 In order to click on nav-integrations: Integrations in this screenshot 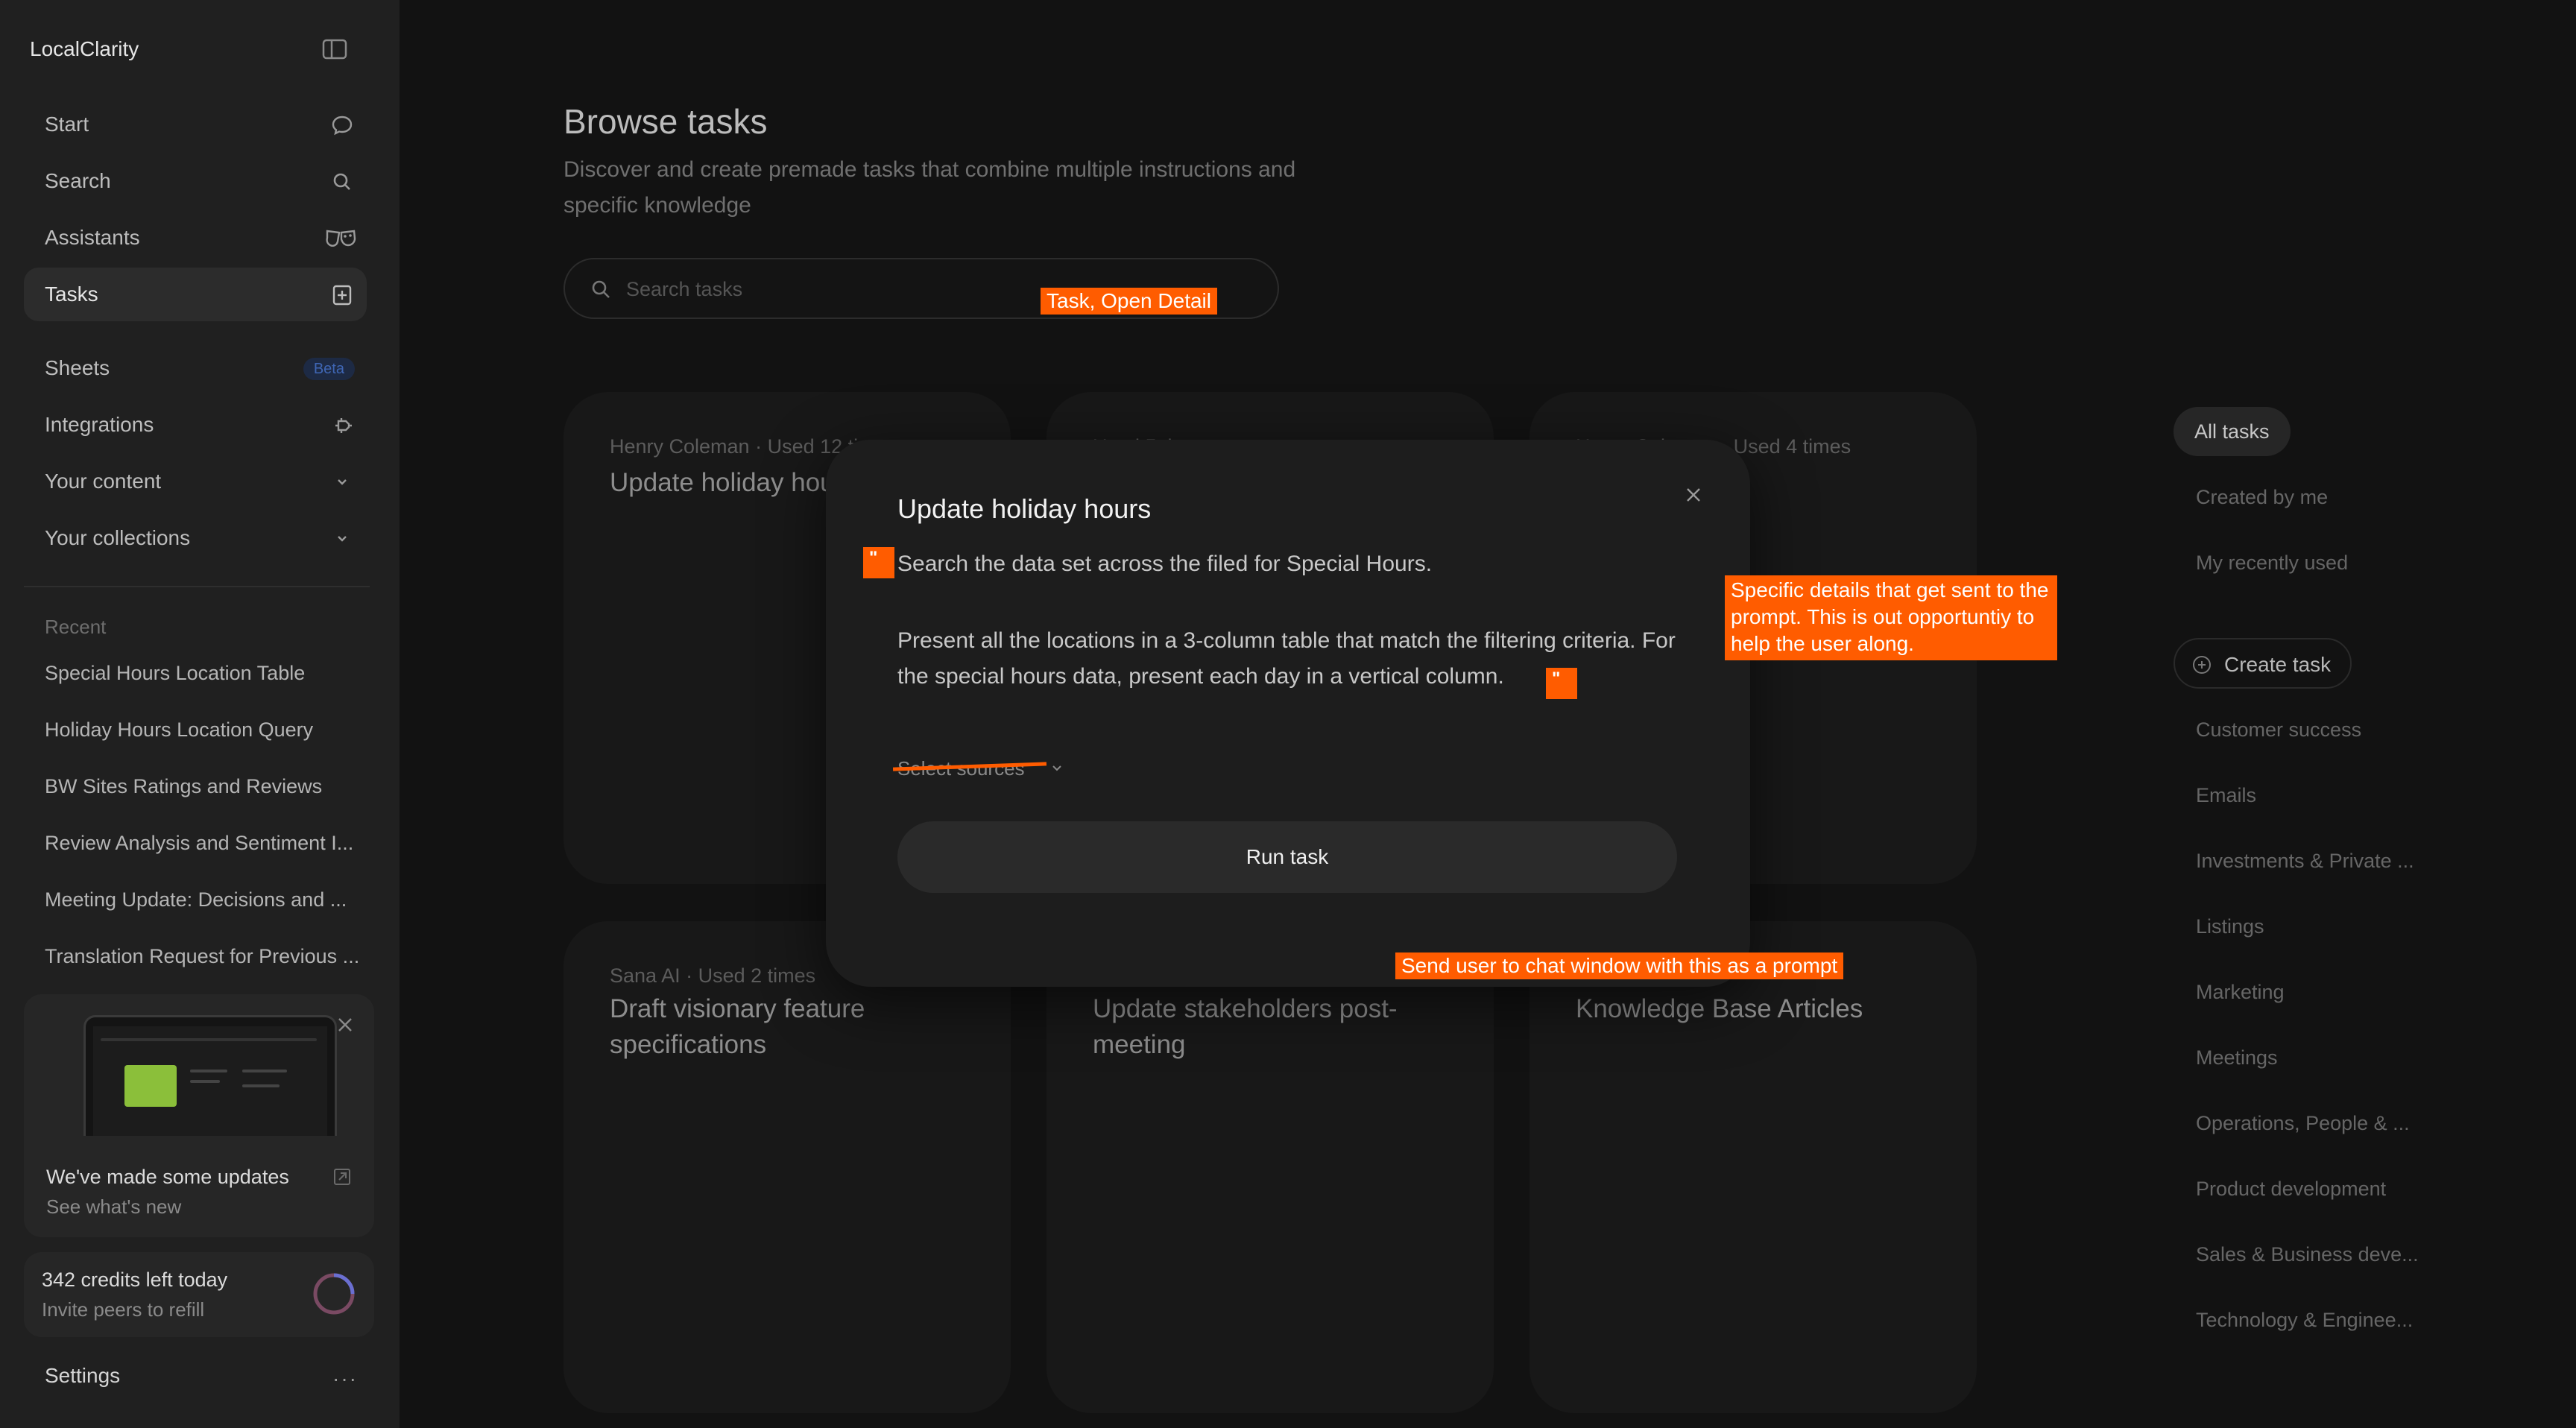, I will do `click(195, 425)`.